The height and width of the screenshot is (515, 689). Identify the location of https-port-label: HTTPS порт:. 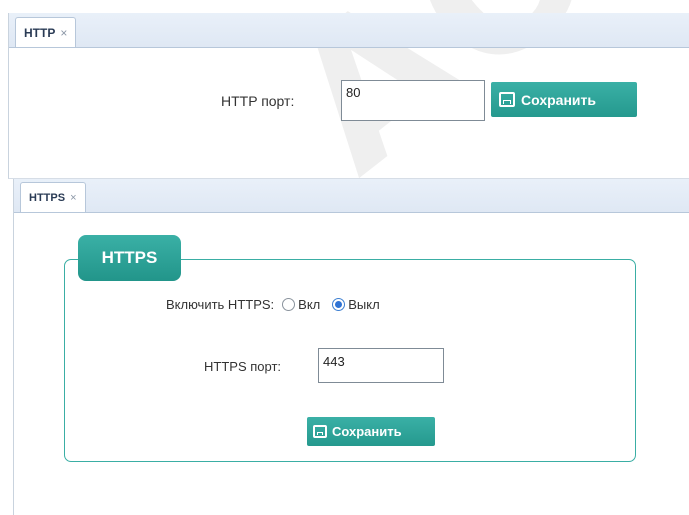
(243, 366).